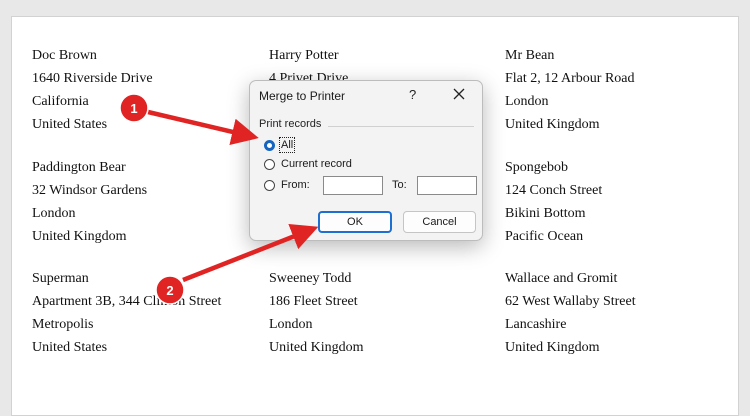  What do you see at coordinates (60, 278) in the screenshot?
I see `label-line: Superman` at bounding box center [60, 278].